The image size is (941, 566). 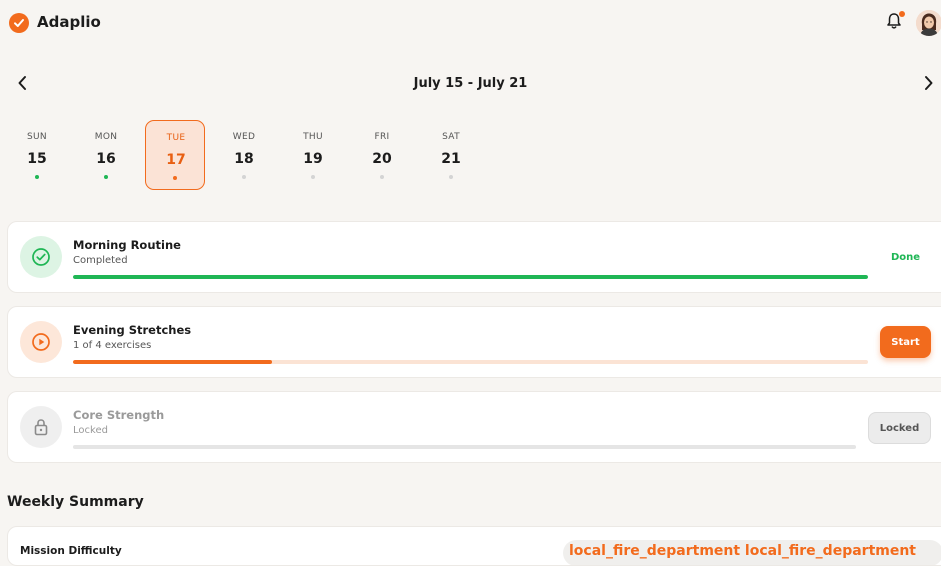 I want to click on notification-badge, so click(x=902, y=14).